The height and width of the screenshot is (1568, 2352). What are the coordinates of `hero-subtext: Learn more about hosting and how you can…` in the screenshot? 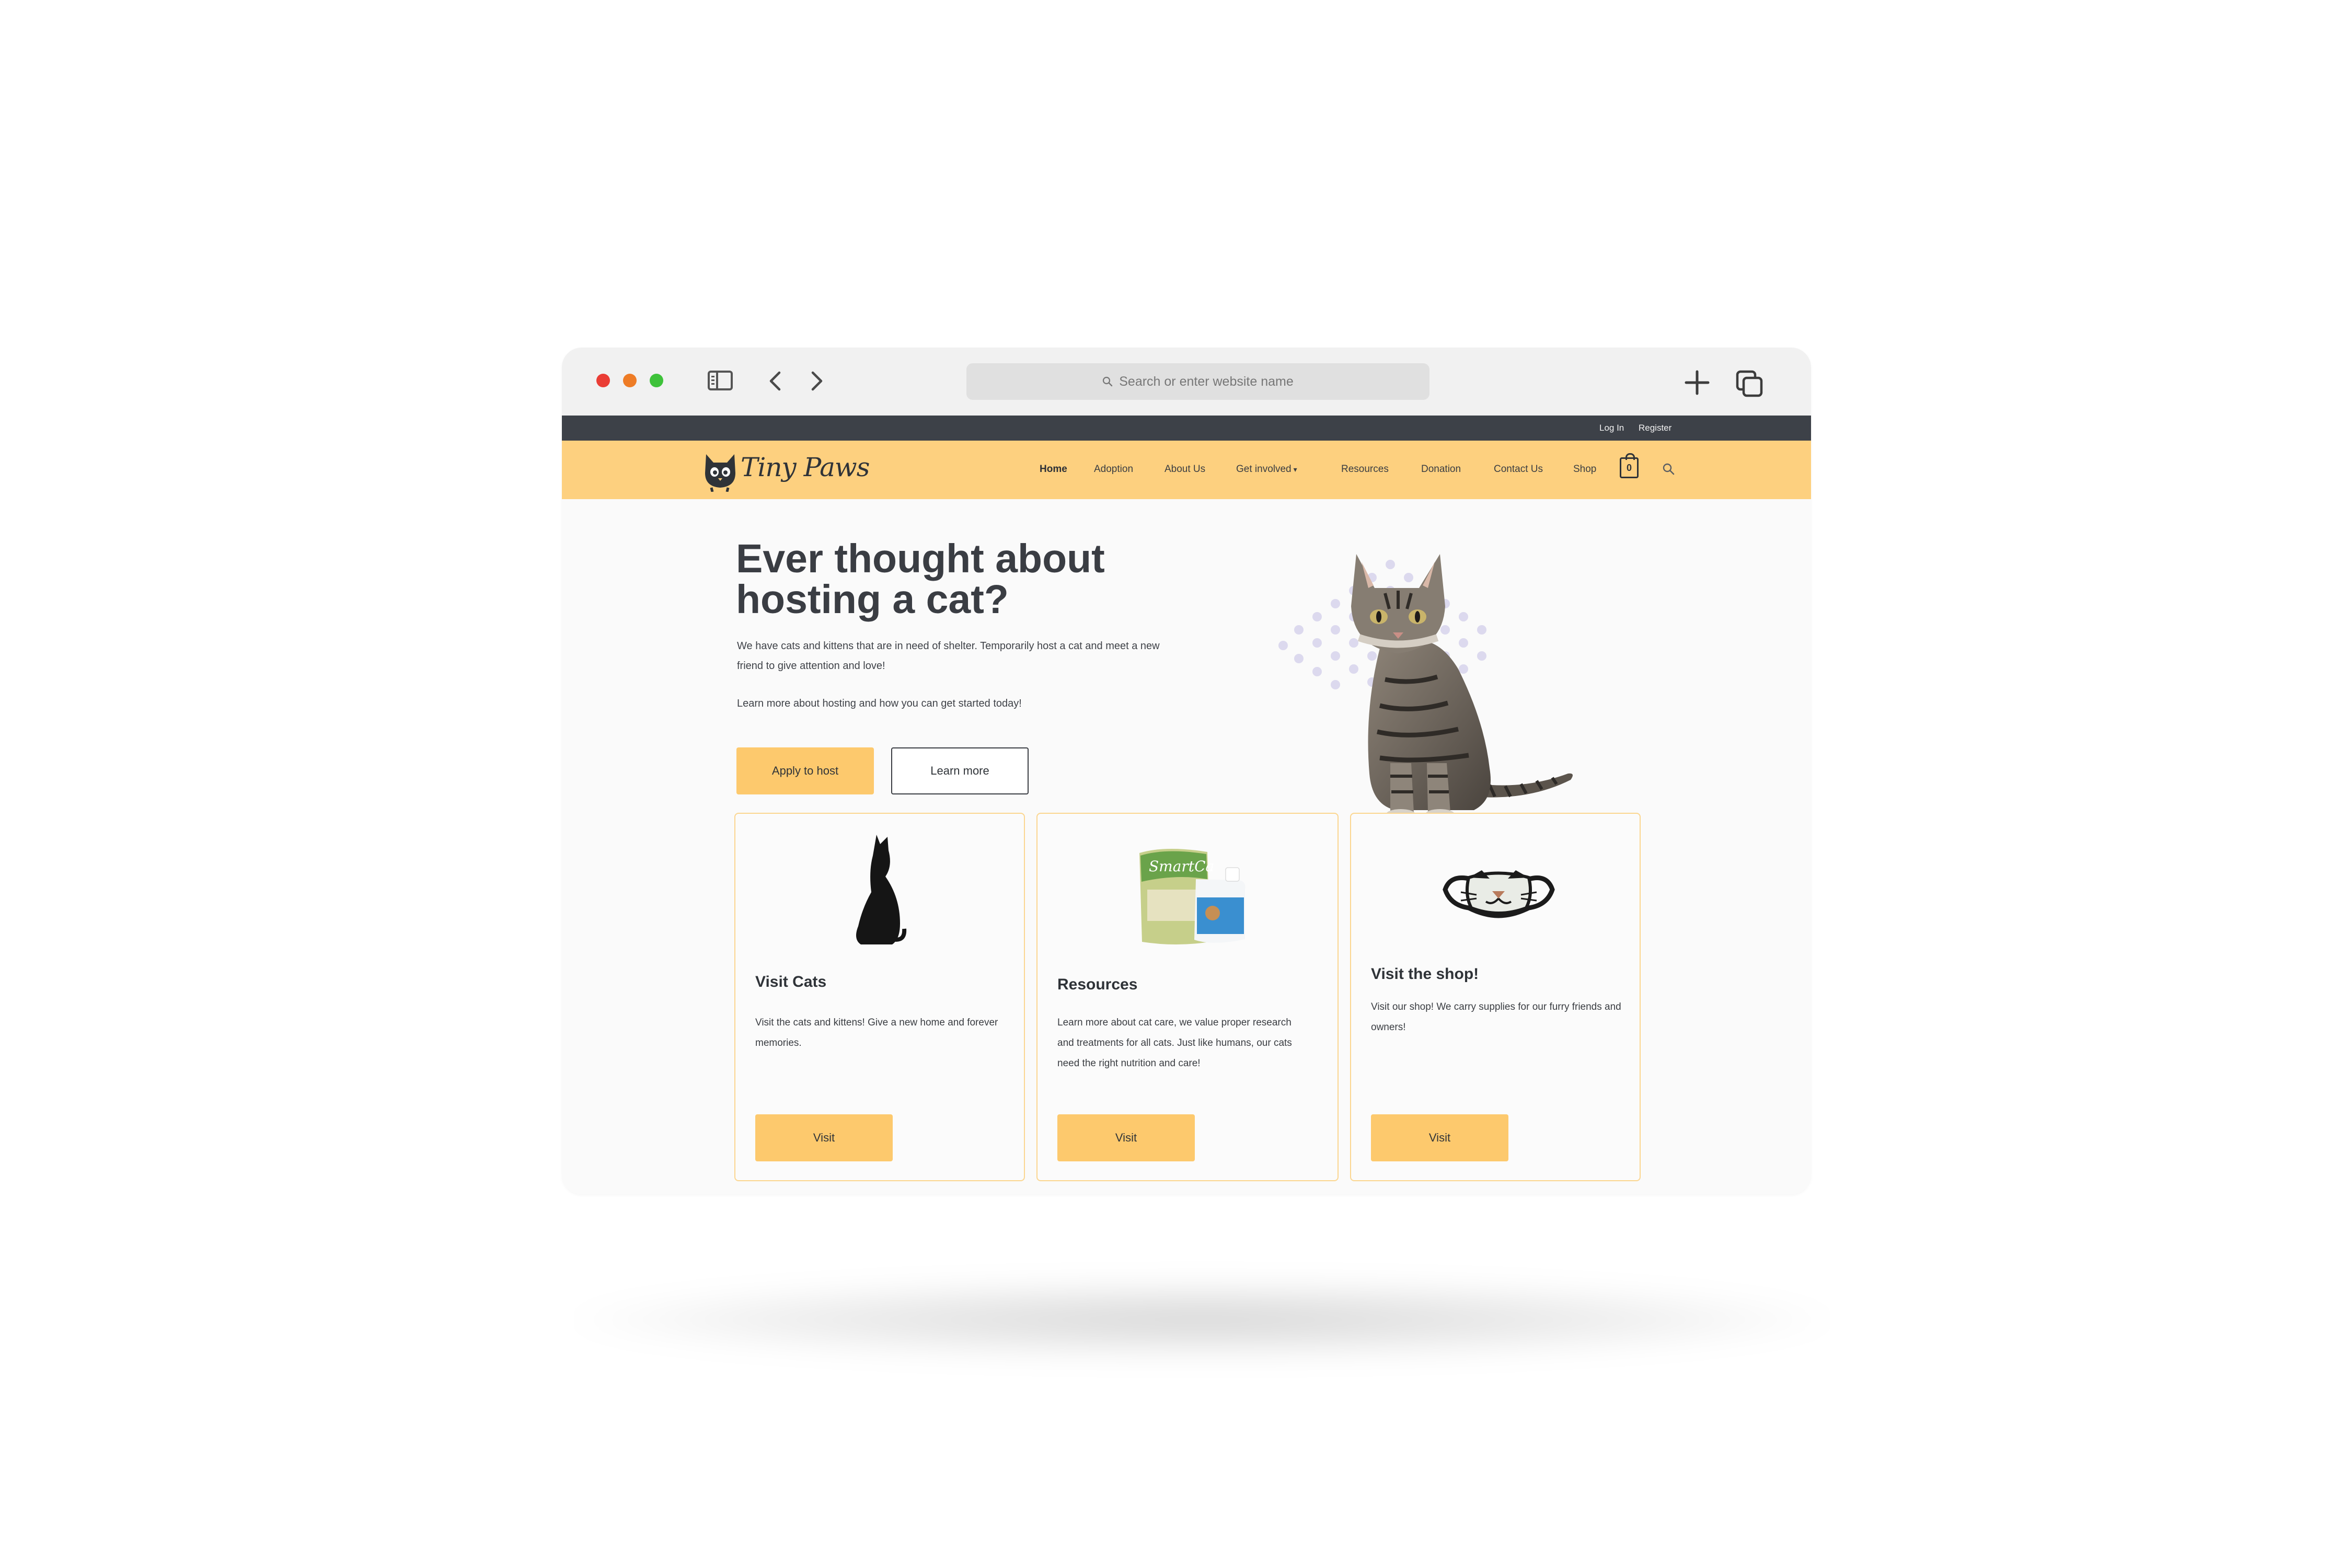 It's located at (879, 703).